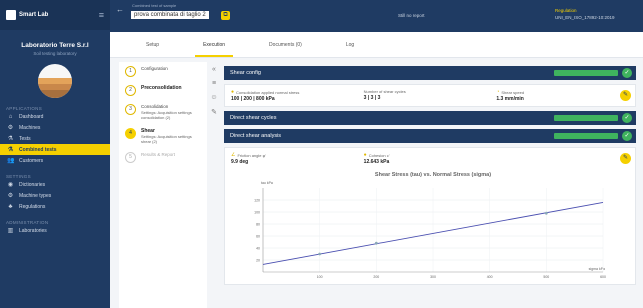 The width and height of the screenshot is (643, 308). I want to click on x-axis-label: sigma kPa, so click(597, 269).